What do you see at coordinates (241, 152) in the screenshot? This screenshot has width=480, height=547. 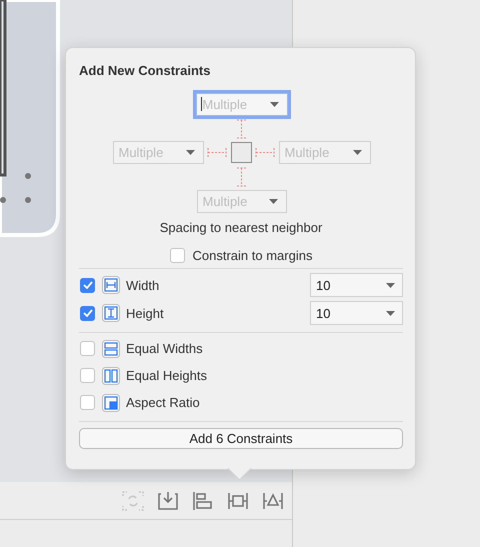 I see `view-square-icon` at bounding box center [241, 152].